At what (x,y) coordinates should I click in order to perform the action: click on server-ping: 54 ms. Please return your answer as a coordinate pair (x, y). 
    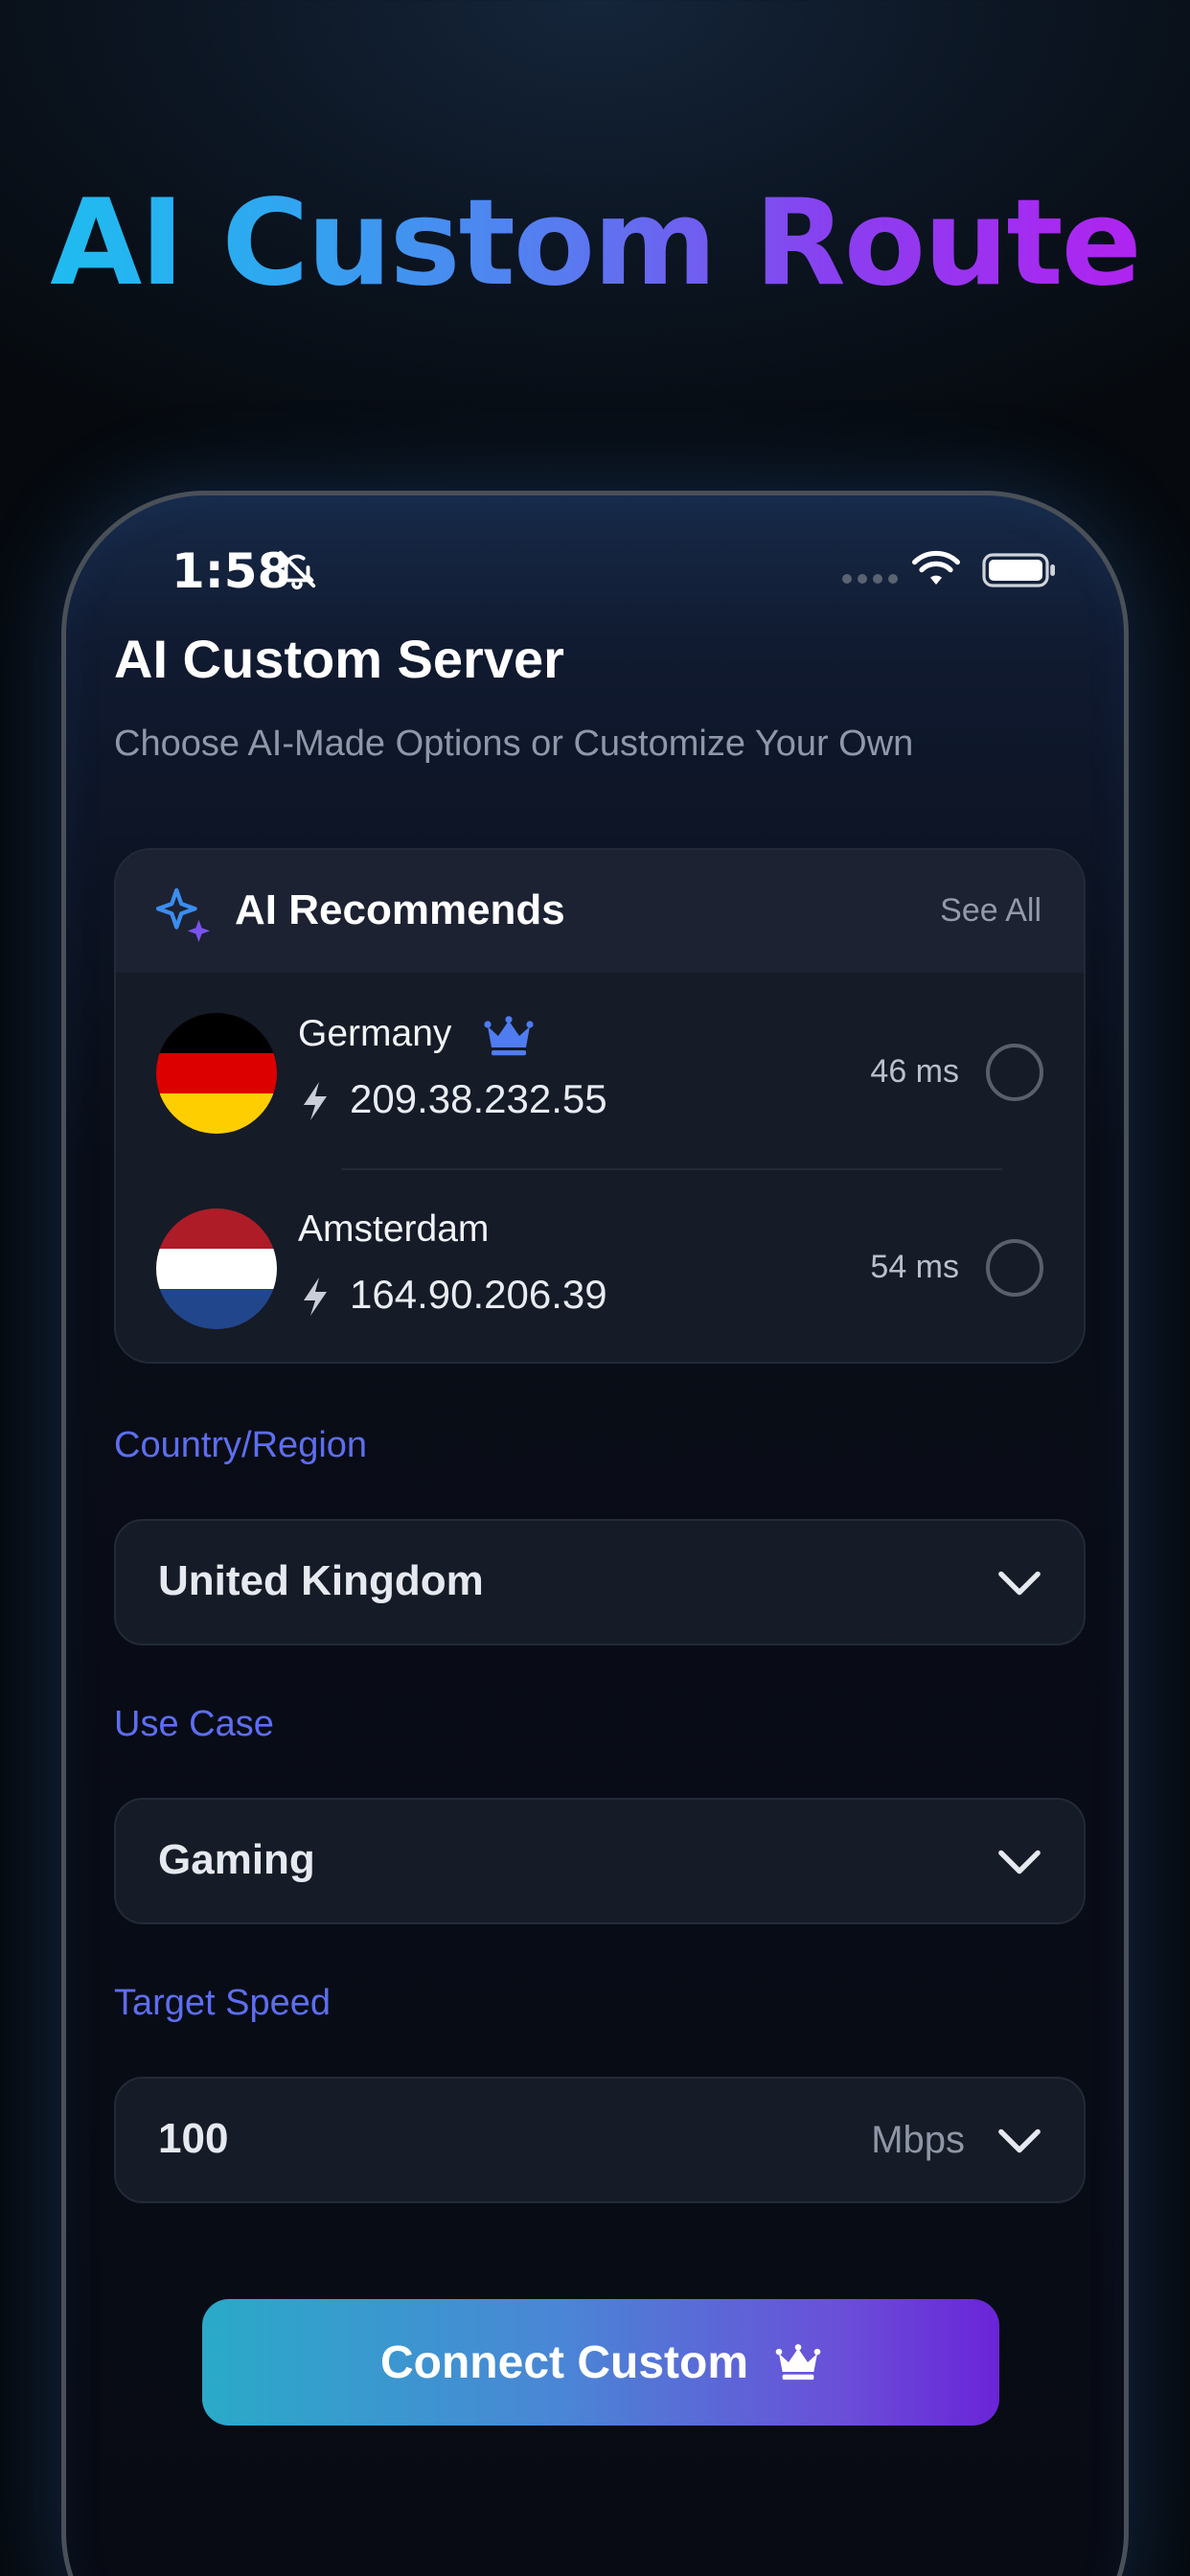
    Looking at the image, I should click on (915, 1267).